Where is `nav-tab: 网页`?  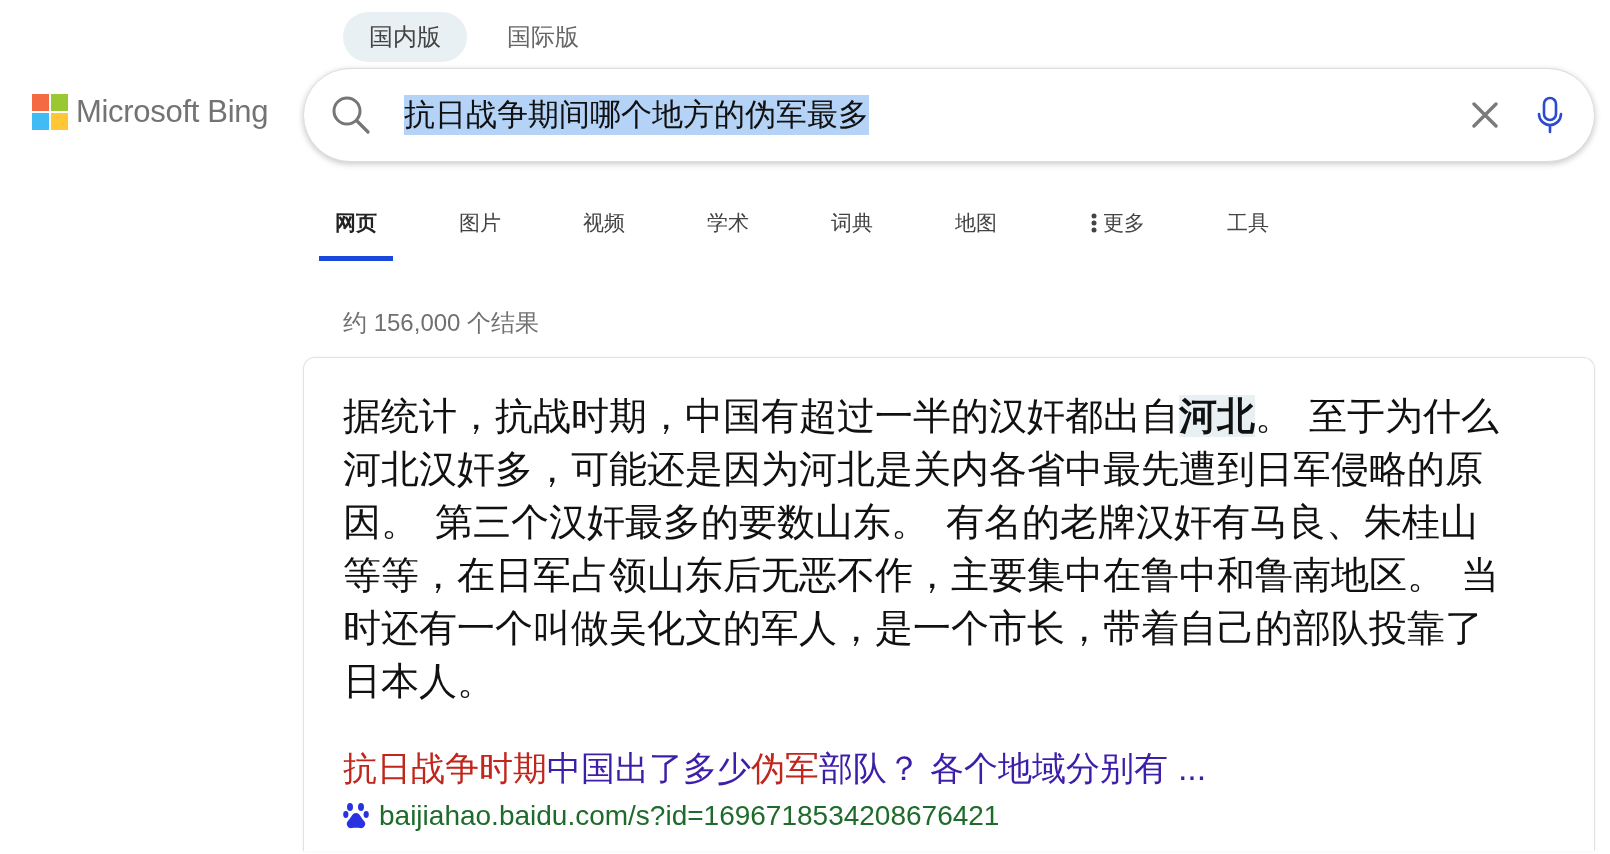
nav-tab: 网页 is located at coordinates (356, 231).